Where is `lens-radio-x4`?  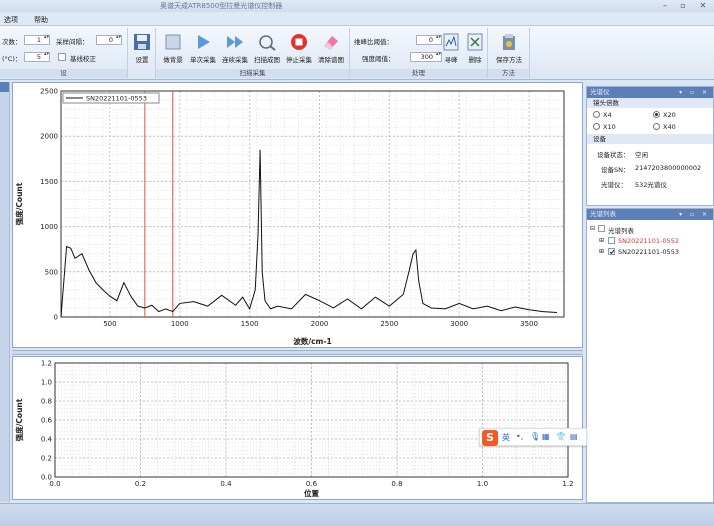 lens-radio-x4 is located at coordinates (596, 114).